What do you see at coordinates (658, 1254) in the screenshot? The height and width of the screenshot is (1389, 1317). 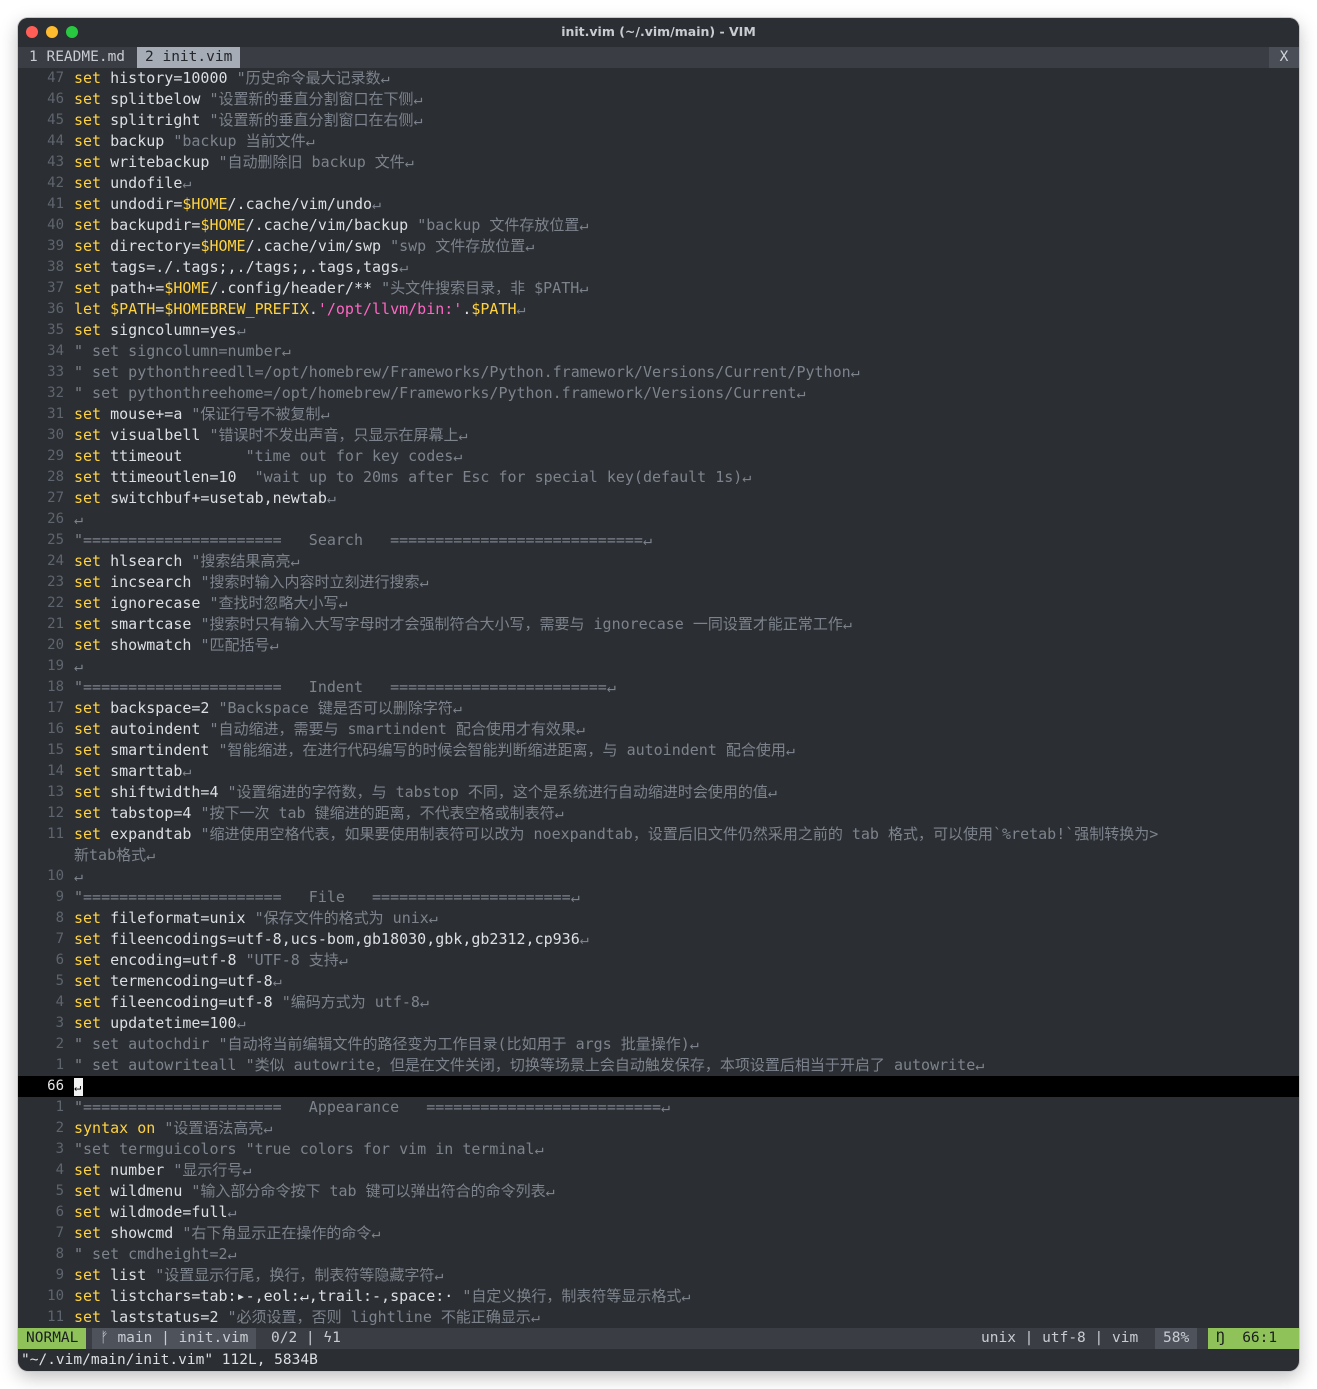 I see `code-line: 8 " set cmdheight=2↵` at bounding box center [658, 1254].